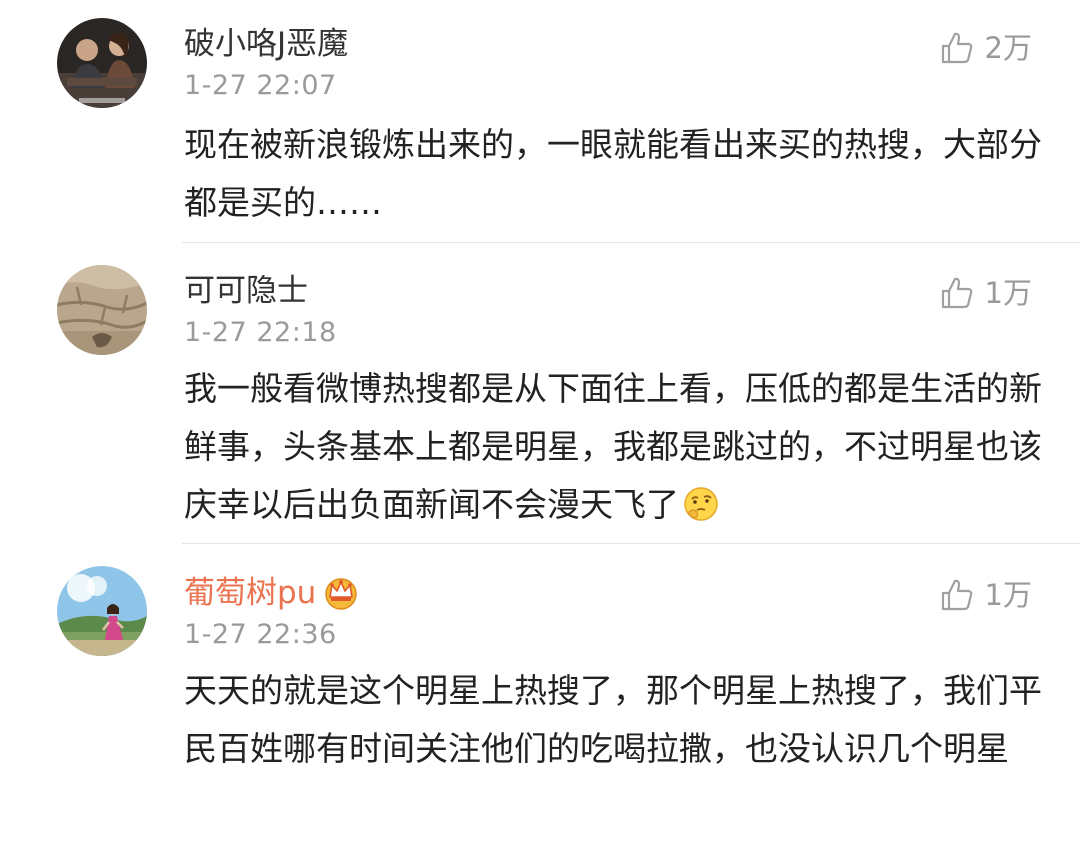 This screenshot has width=1080, height=850. I want to click on username-text: 葡萄树pu, so click(250, 593).